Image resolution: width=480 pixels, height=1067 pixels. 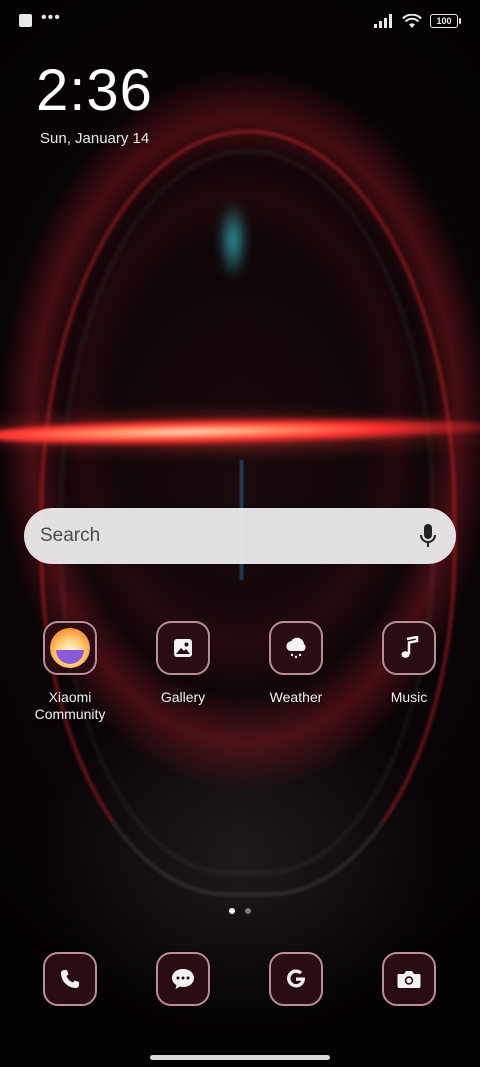 What do you see at coordinates (94, 138) in the screenshot?
I see `clock-date: Sun, January 14` at bounding box center [94, 138].